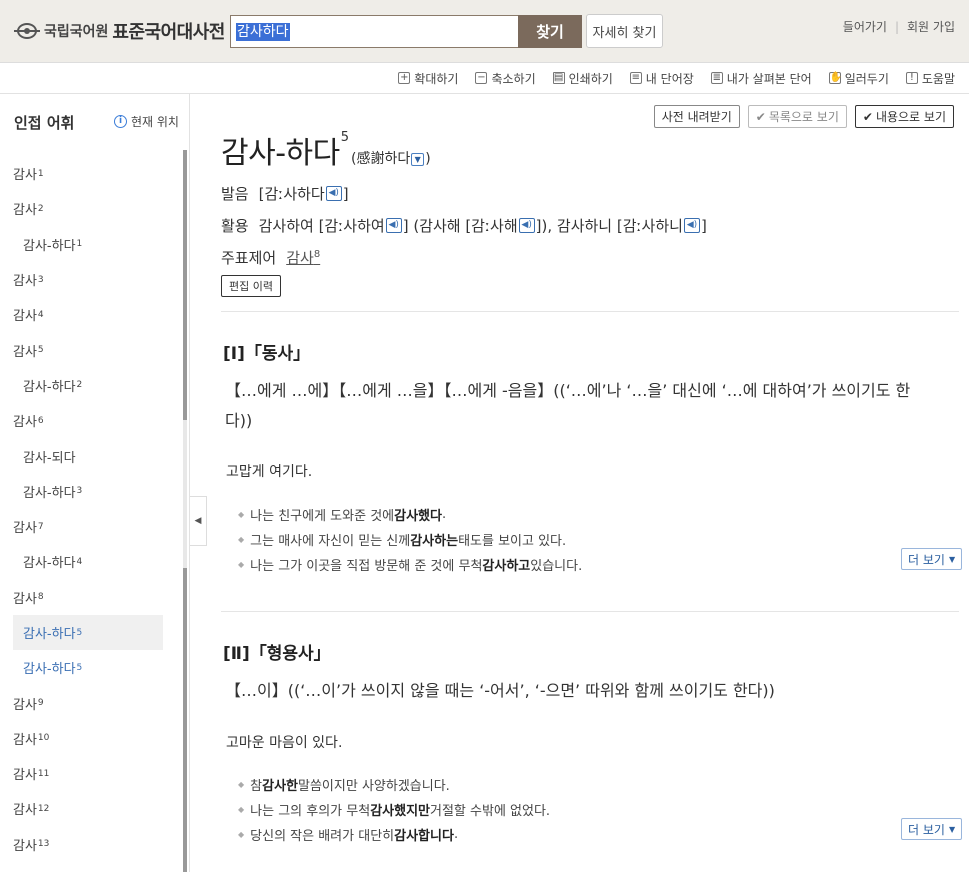 The image size is (969, 872). Describe the element at coordinates (89, 844) in the screenshot. I see `list-item: 감사 13` at that location.